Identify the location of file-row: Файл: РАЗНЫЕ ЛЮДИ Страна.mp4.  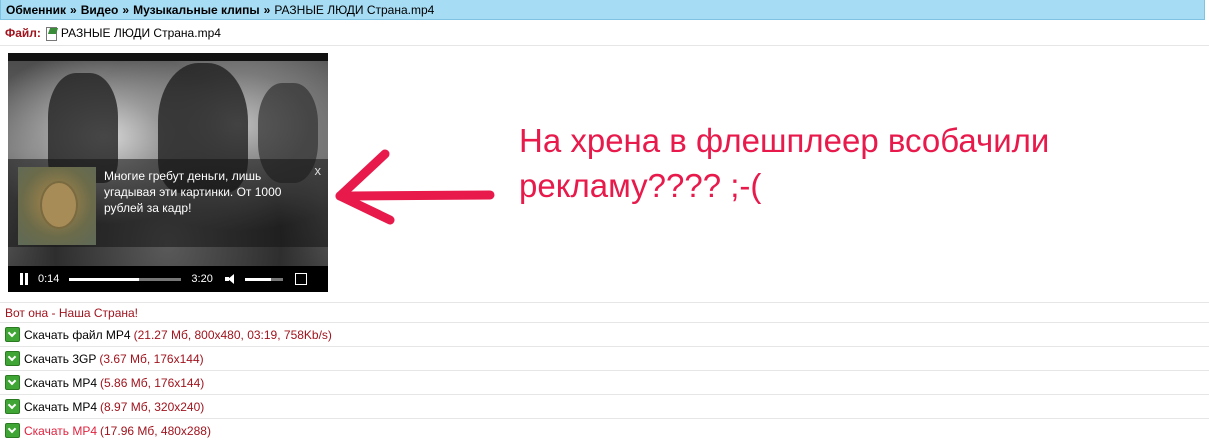
(604, 33).